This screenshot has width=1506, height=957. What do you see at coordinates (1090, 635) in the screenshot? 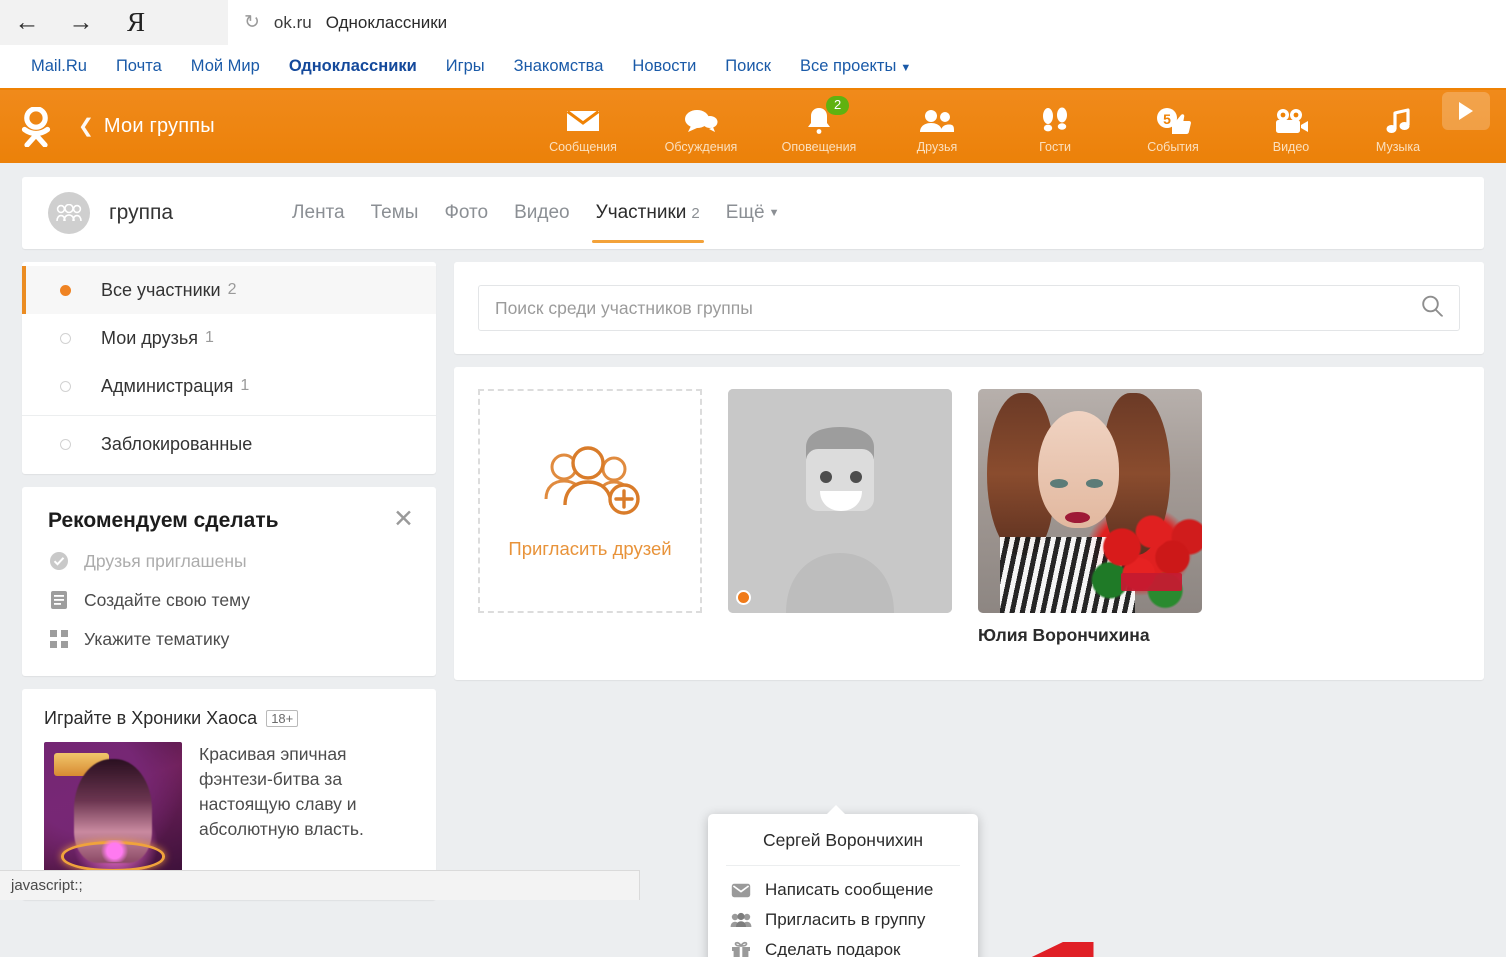
I see `member-name: Юлия Ворончихина` at bounding box center [1090, 635].